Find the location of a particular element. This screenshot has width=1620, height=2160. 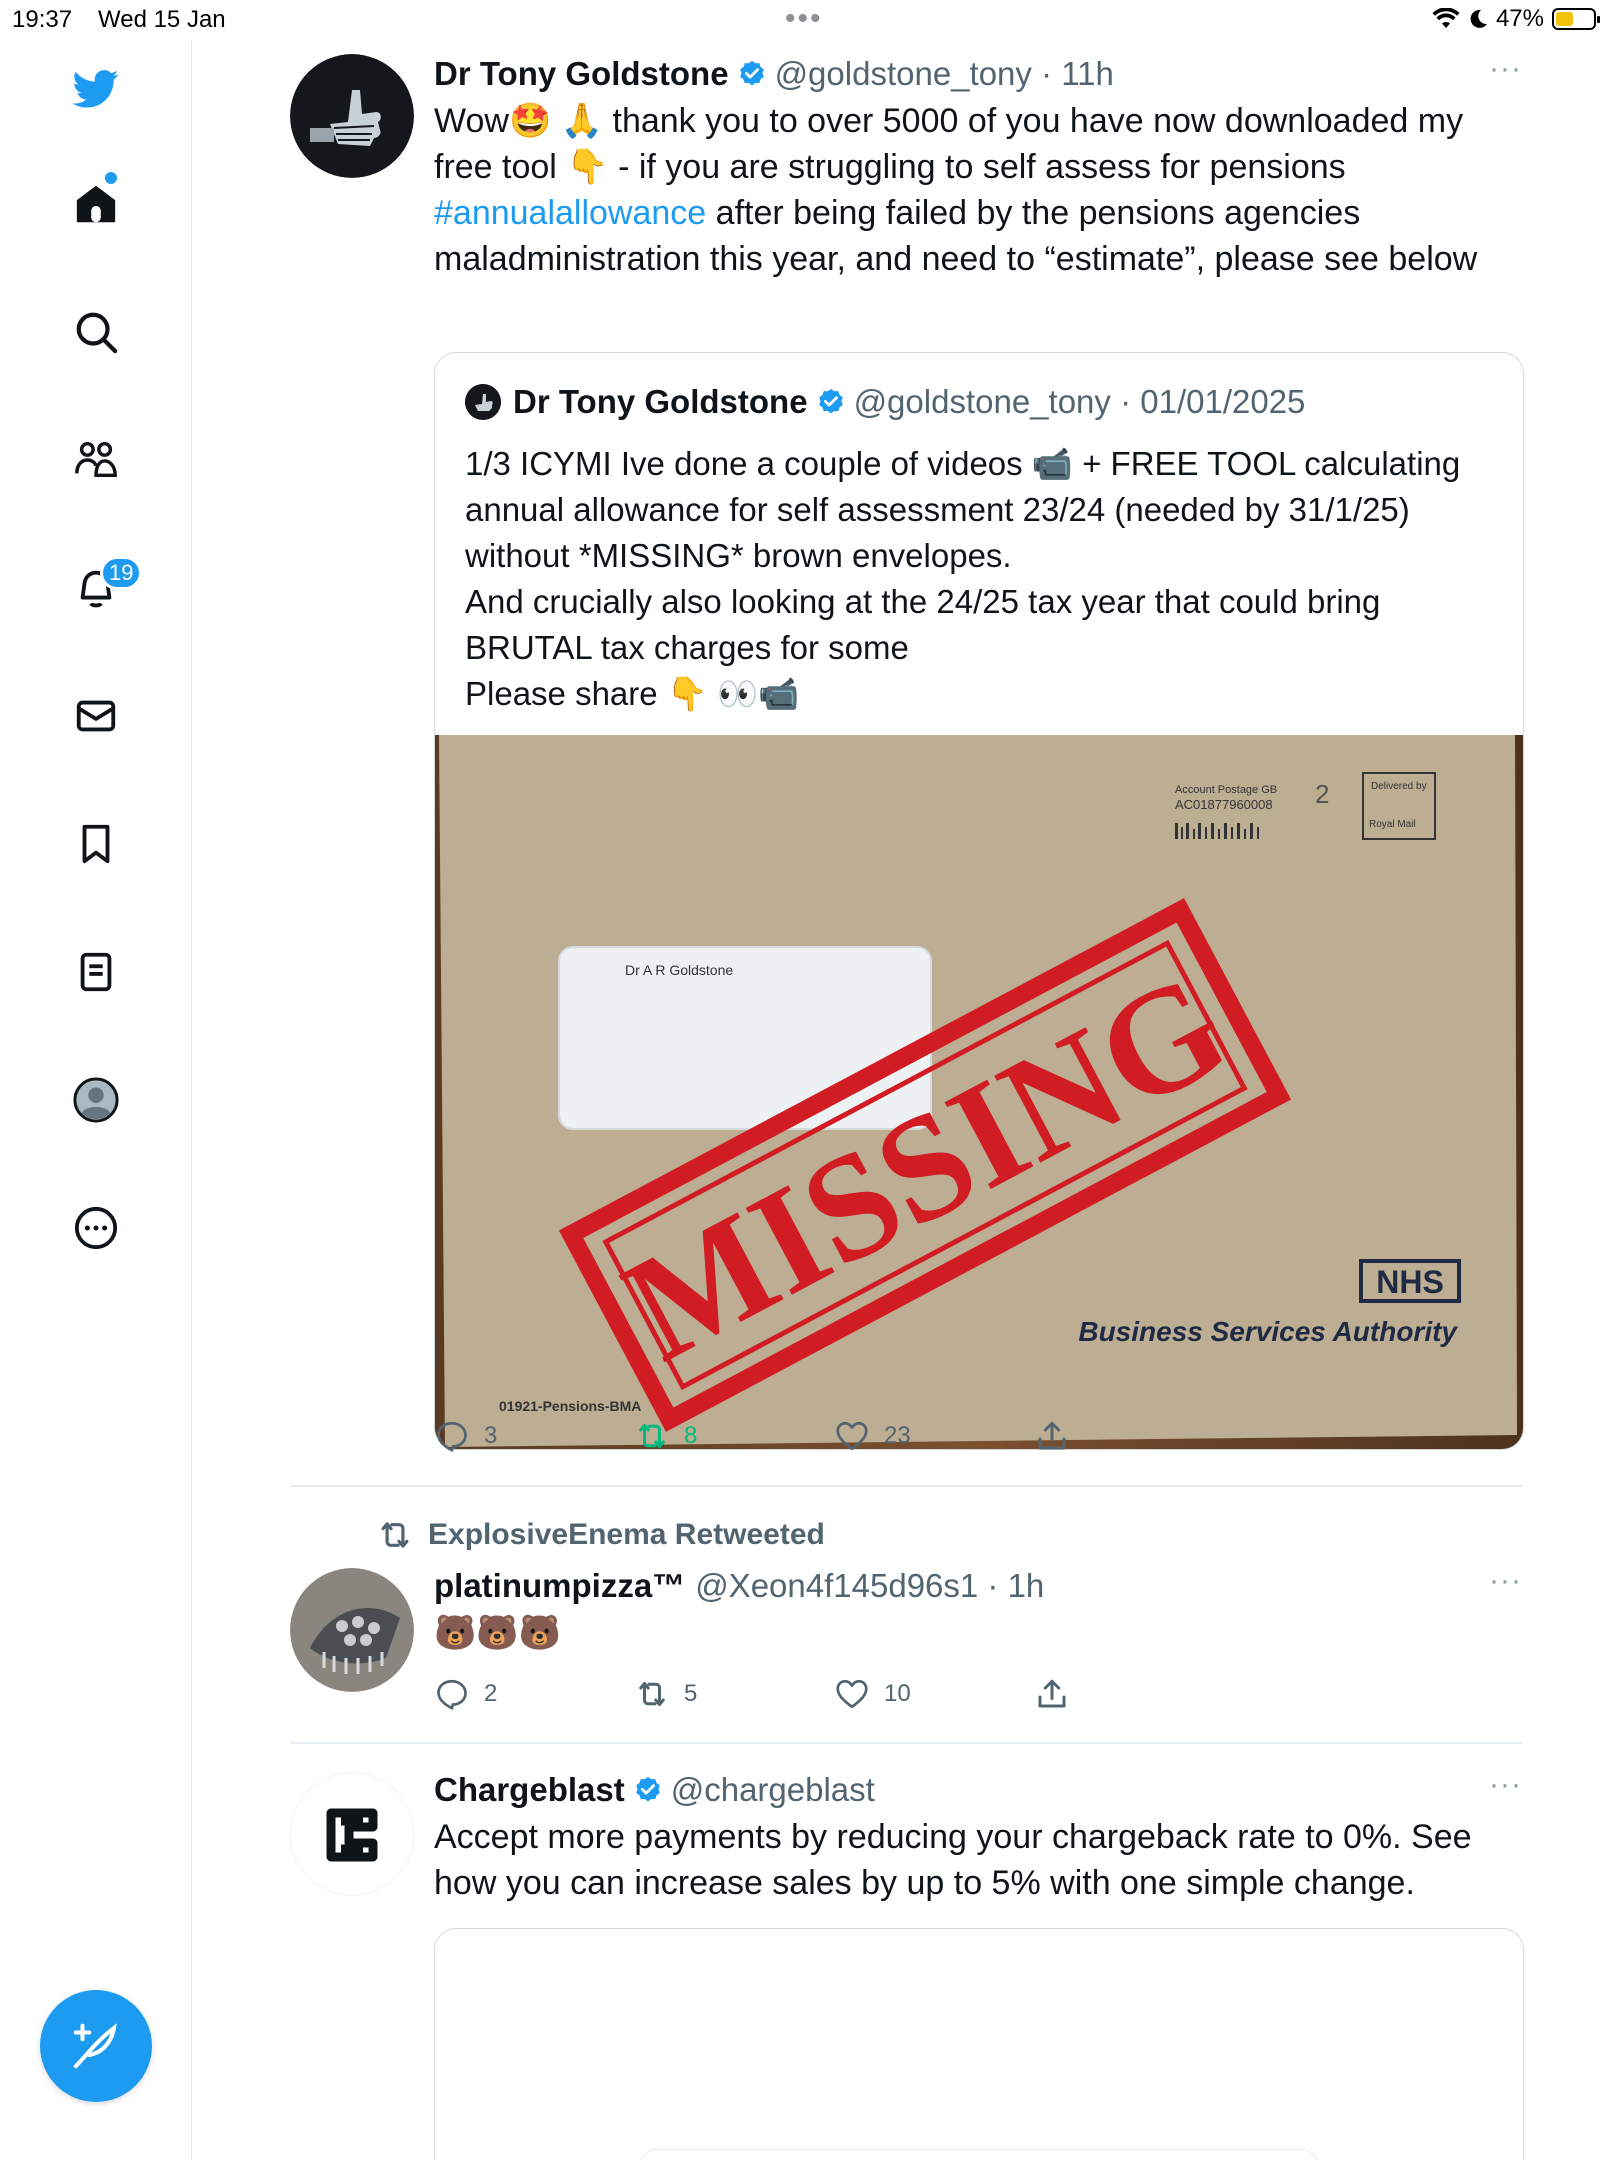

bookmarks-icon is located at coordinates (96, 844).